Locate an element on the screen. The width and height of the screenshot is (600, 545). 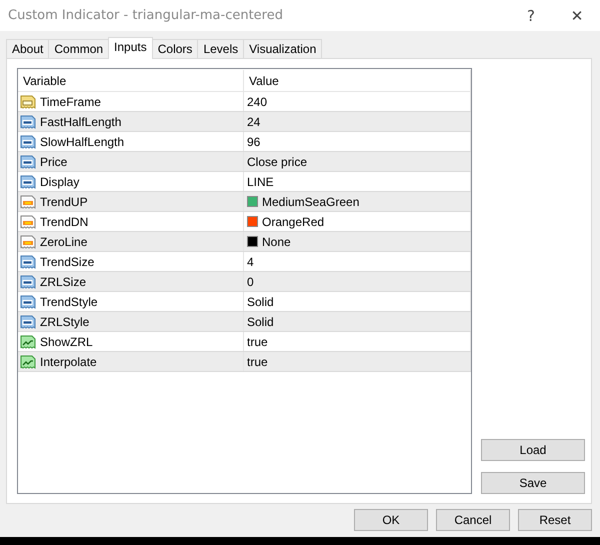
variable-name: Interpolate is located at coordinates (68, 361).